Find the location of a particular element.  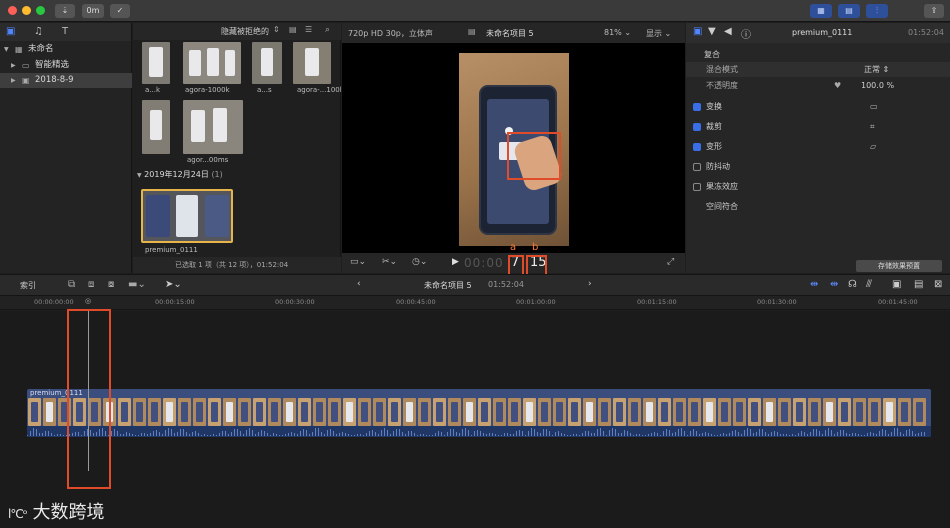

color-inspector-icon: ▼ is located at coordinates (712, 31).